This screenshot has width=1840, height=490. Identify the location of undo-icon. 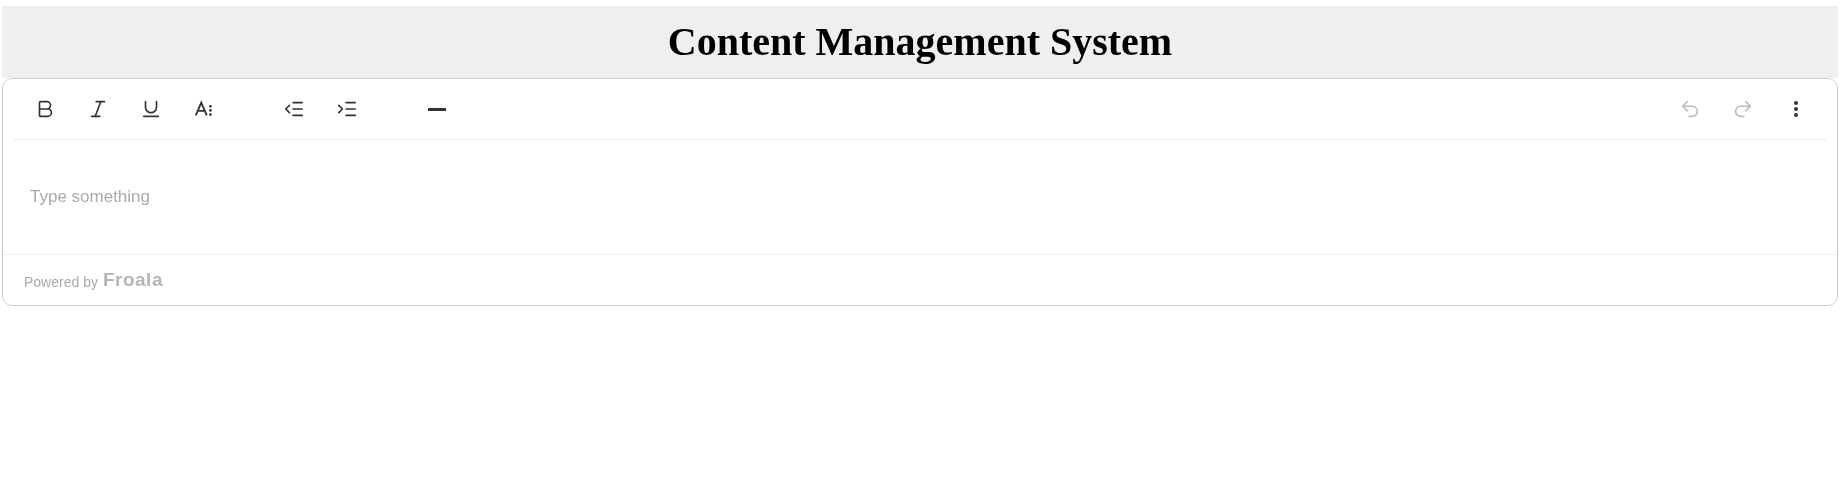
(1690, 109).